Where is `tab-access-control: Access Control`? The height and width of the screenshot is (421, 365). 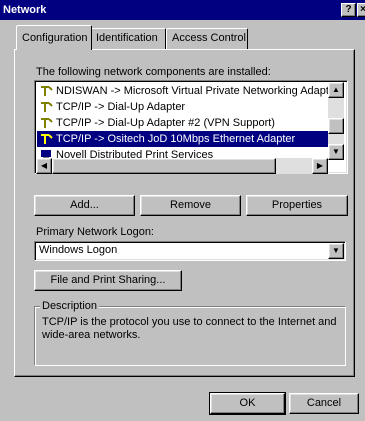 tab-access-control: Access Control is located at coordinates (207, 38).